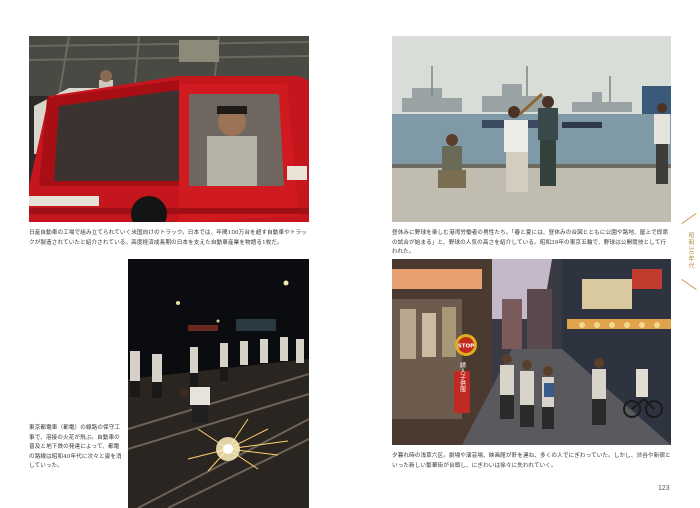 This screenshot has width=700, height=508. I want to click on baseball-port-photo, so click(531, 129).